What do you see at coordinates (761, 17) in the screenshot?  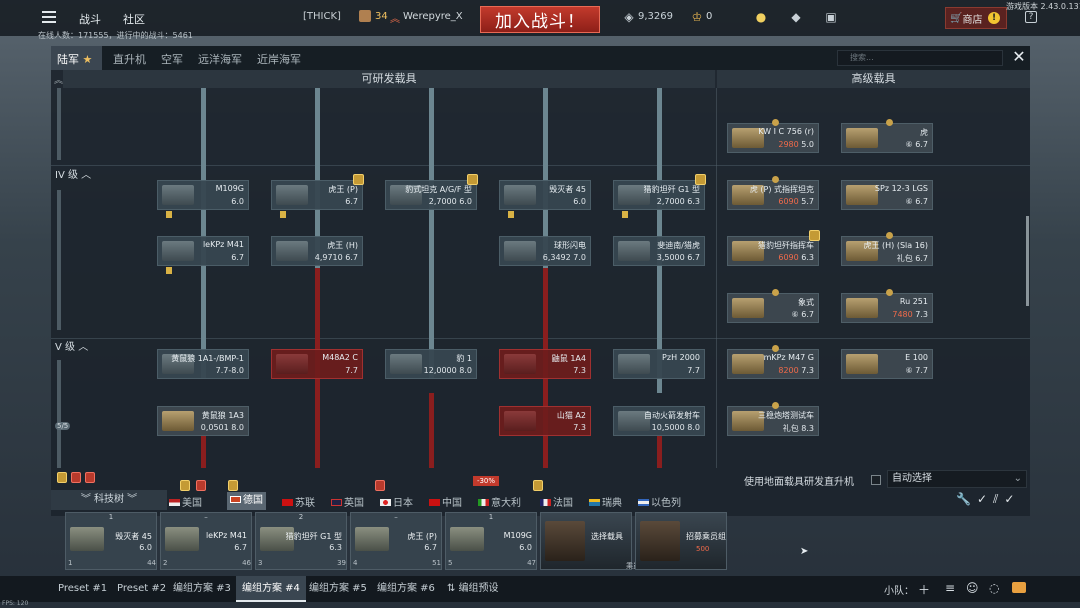 I see `lightbulb-icon: ●` at bounding box center [761, 17].